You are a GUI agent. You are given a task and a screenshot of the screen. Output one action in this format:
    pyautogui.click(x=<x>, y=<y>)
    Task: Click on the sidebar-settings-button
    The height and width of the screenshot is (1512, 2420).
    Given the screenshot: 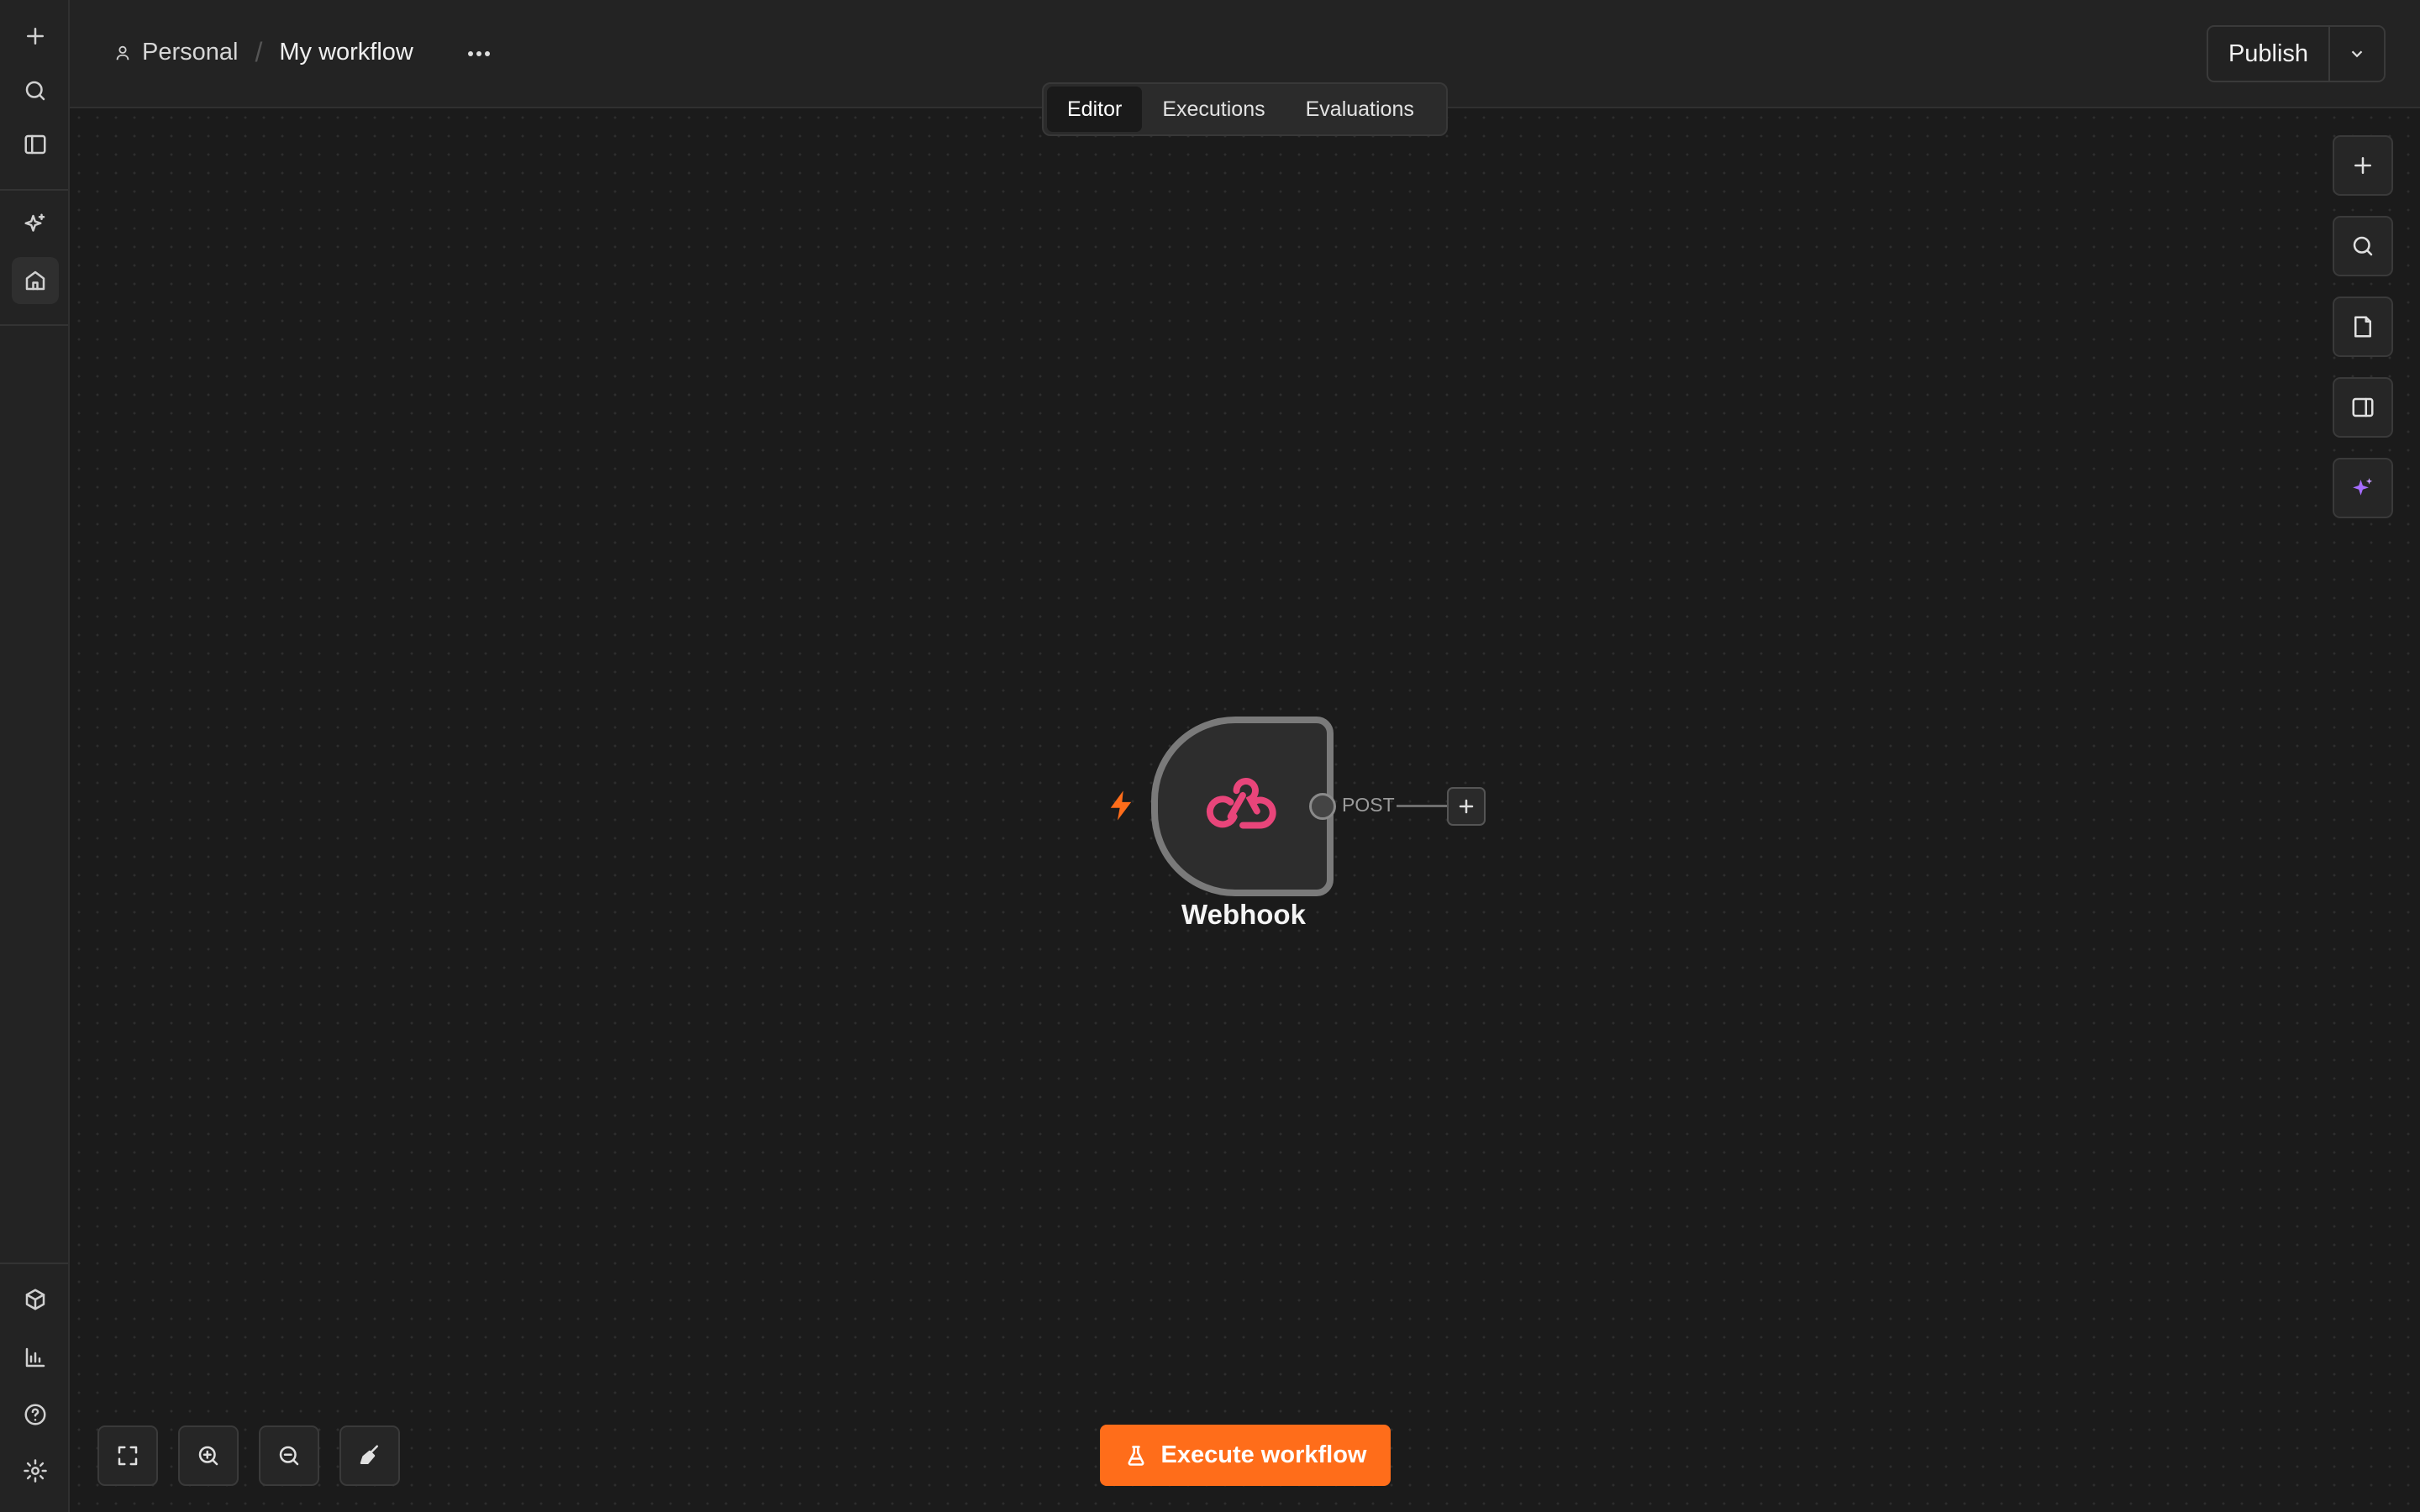 What is the action you would take?
    pyautogui.click(x=35, y=1470)
    